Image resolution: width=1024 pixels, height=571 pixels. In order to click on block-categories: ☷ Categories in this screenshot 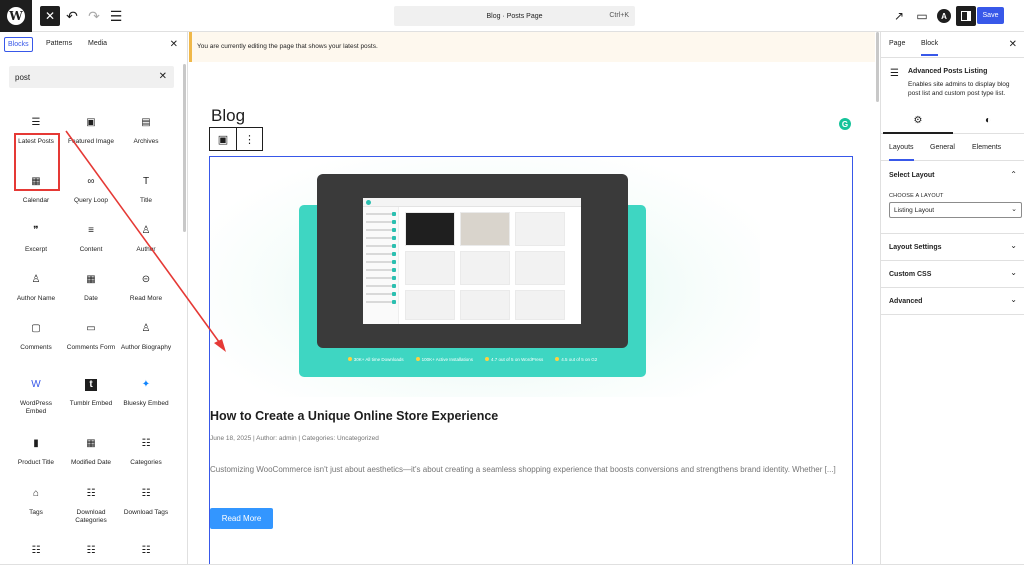, I will do `click(146, 452)`.